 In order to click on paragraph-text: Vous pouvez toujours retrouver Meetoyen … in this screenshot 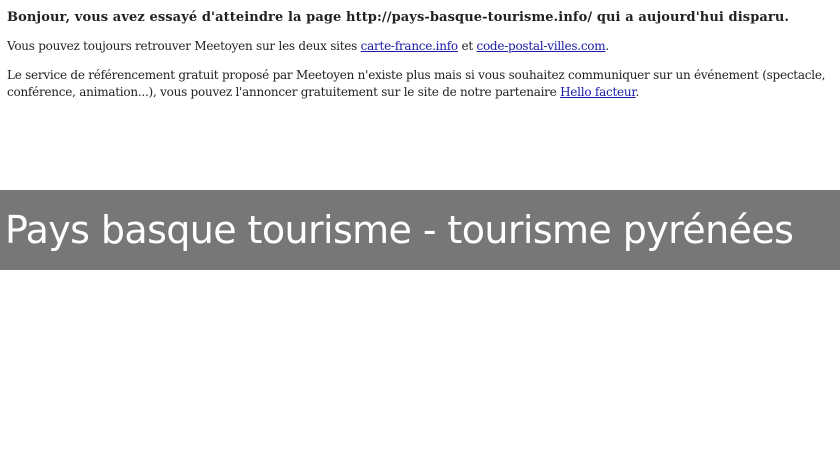, I will do `click(184, 46)`.